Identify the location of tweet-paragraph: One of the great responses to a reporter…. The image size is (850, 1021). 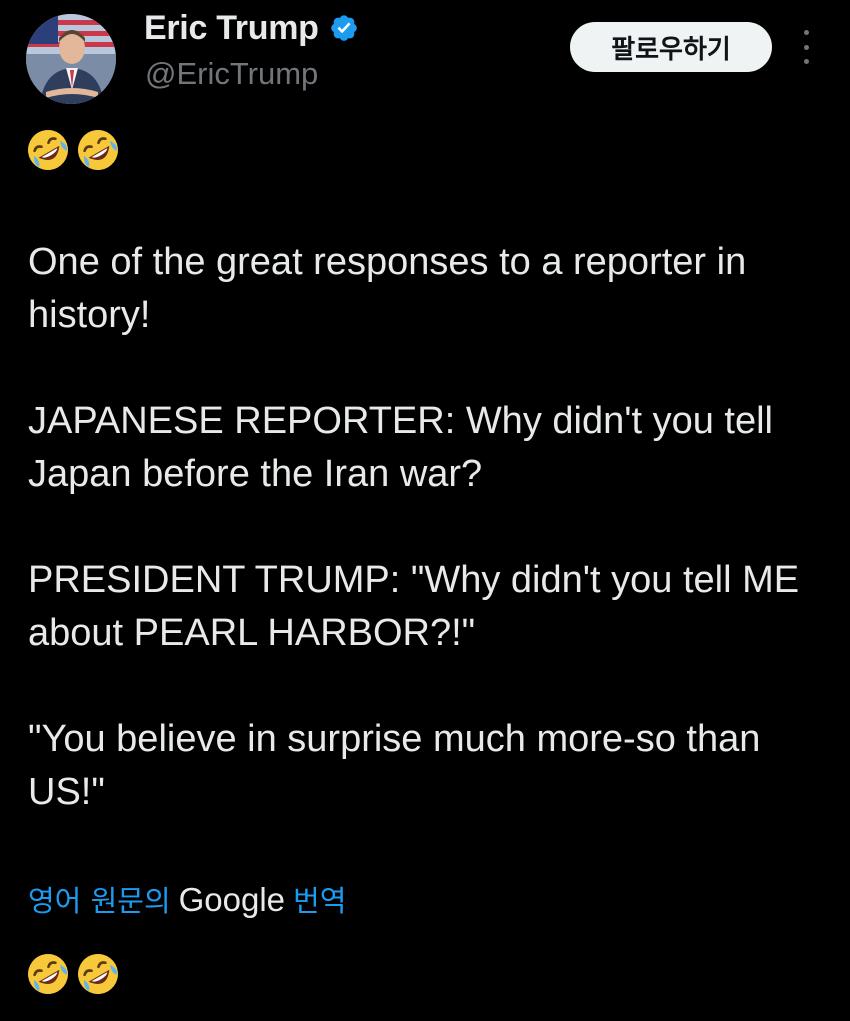
(387, 288).